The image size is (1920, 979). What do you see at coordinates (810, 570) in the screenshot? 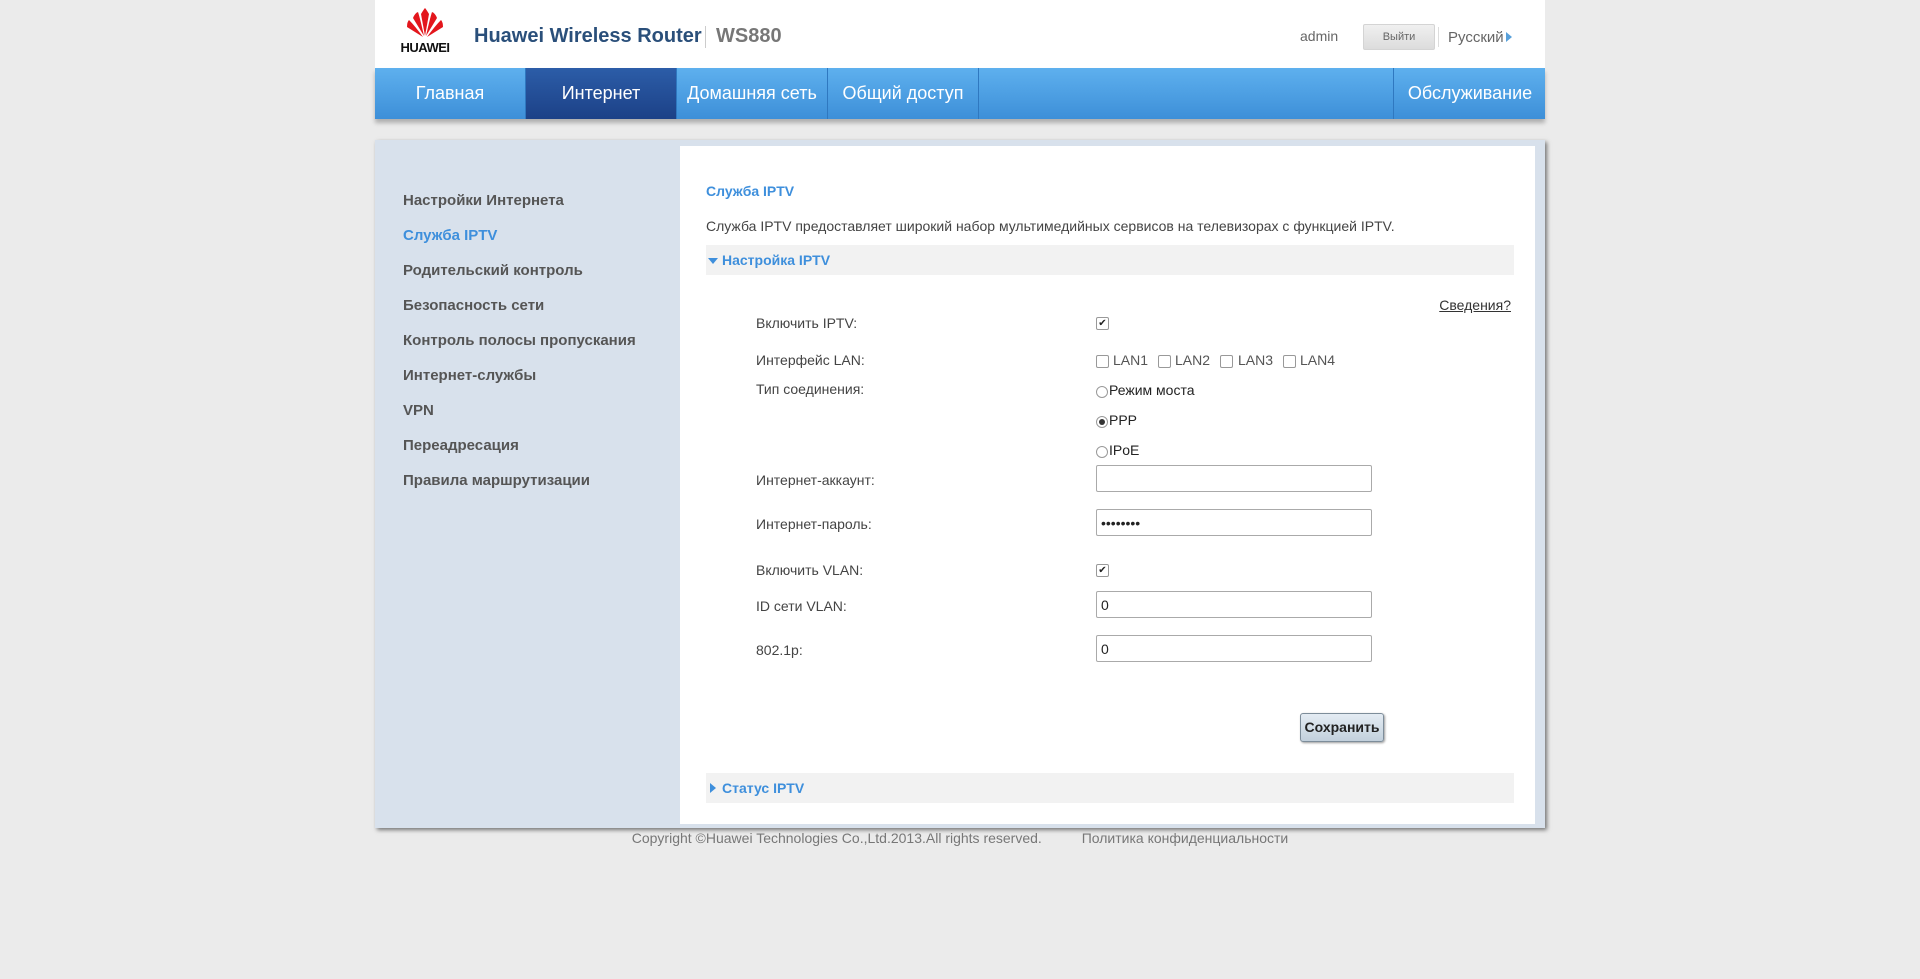
I see `enable-vlan-label: Включить VLAN:` at bounding box center [810, 570].